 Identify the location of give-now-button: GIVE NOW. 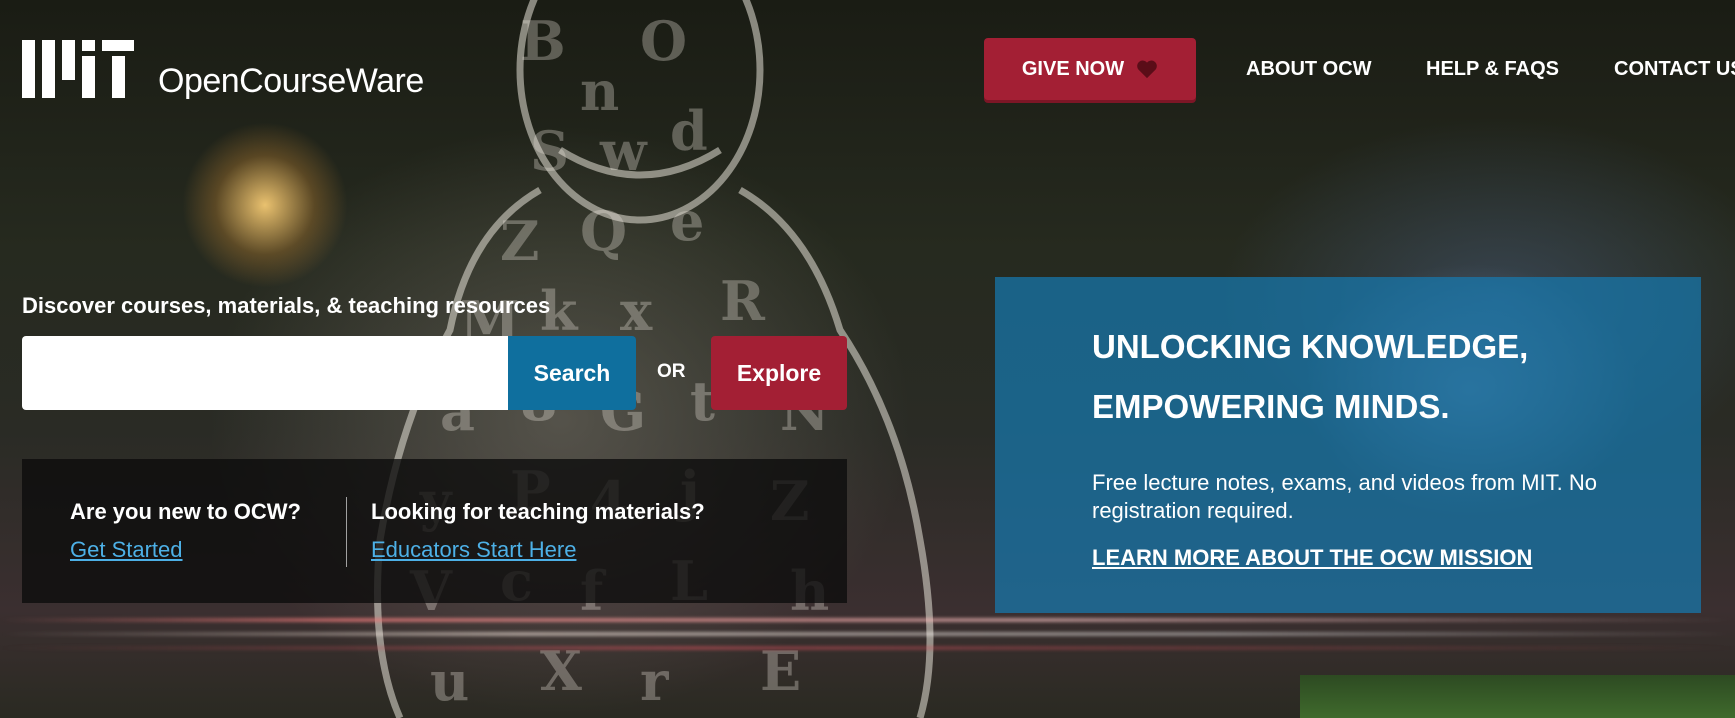
(1090, 69).